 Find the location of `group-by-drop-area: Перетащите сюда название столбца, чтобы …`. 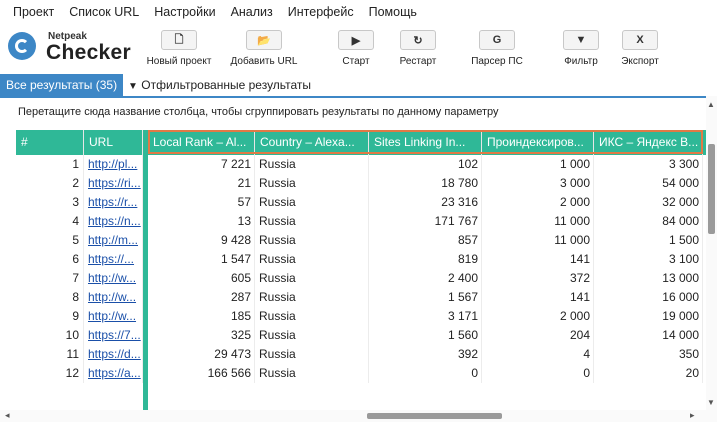

group-by-drop-area: Перетащите сюда название столбца, чтобы … is located at coordinates (258, 112).